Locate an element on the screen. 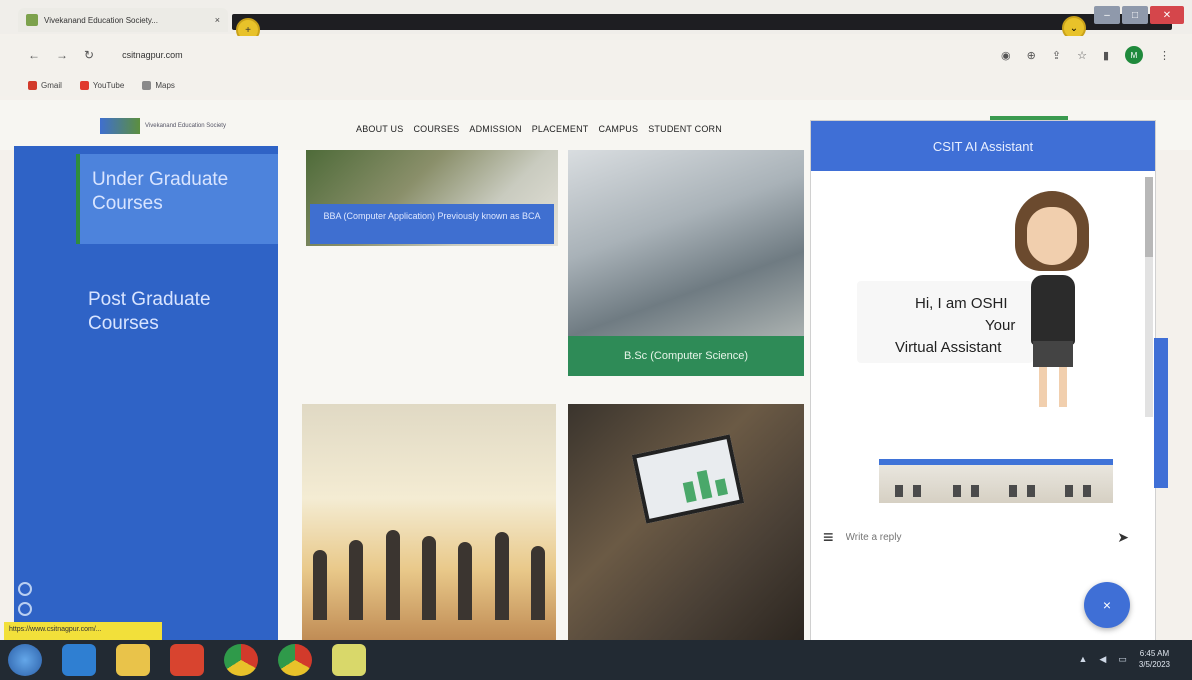 This screenshot has width=1192, height=680. media-player-icon is located at coordinates (187, 660).